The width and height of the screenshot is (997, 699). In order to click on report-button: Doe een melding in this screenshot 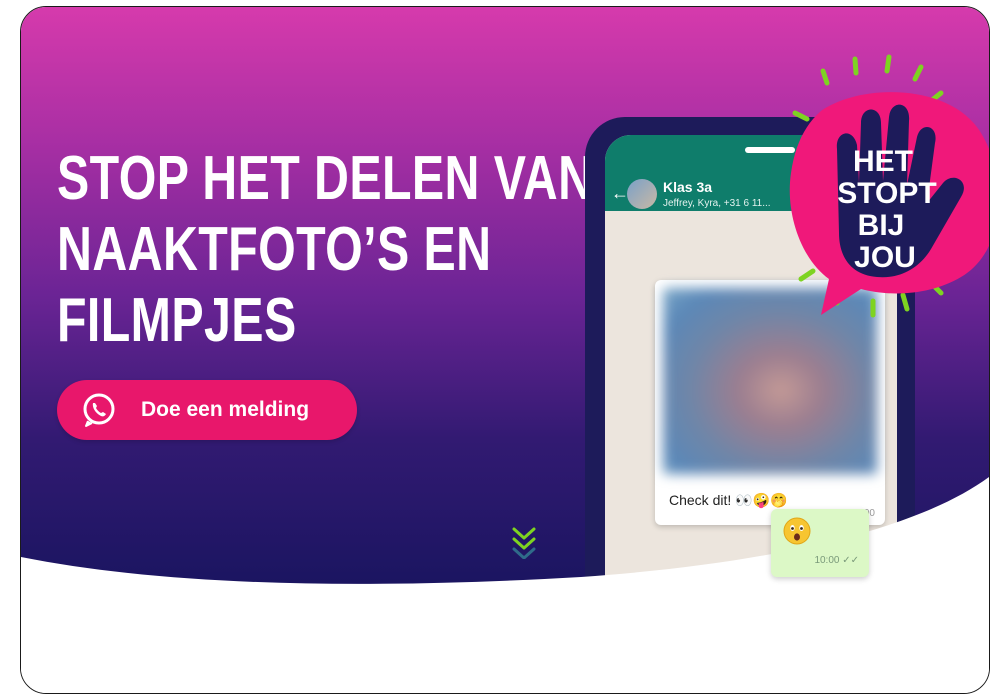, I will do `click(207, 410)`.